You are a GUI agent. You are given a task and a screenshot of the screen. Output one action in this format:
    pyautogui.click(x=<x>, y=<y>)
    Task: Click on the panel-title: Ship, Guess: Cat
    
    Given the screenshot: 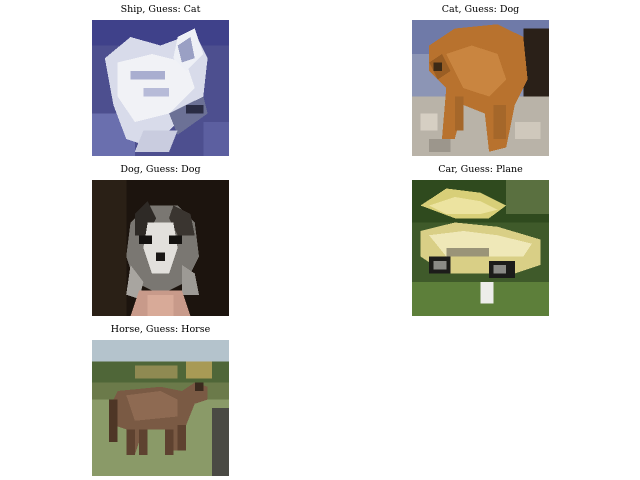 What is the action you would take?
    pyautogui.click(x=160, y=9)
    